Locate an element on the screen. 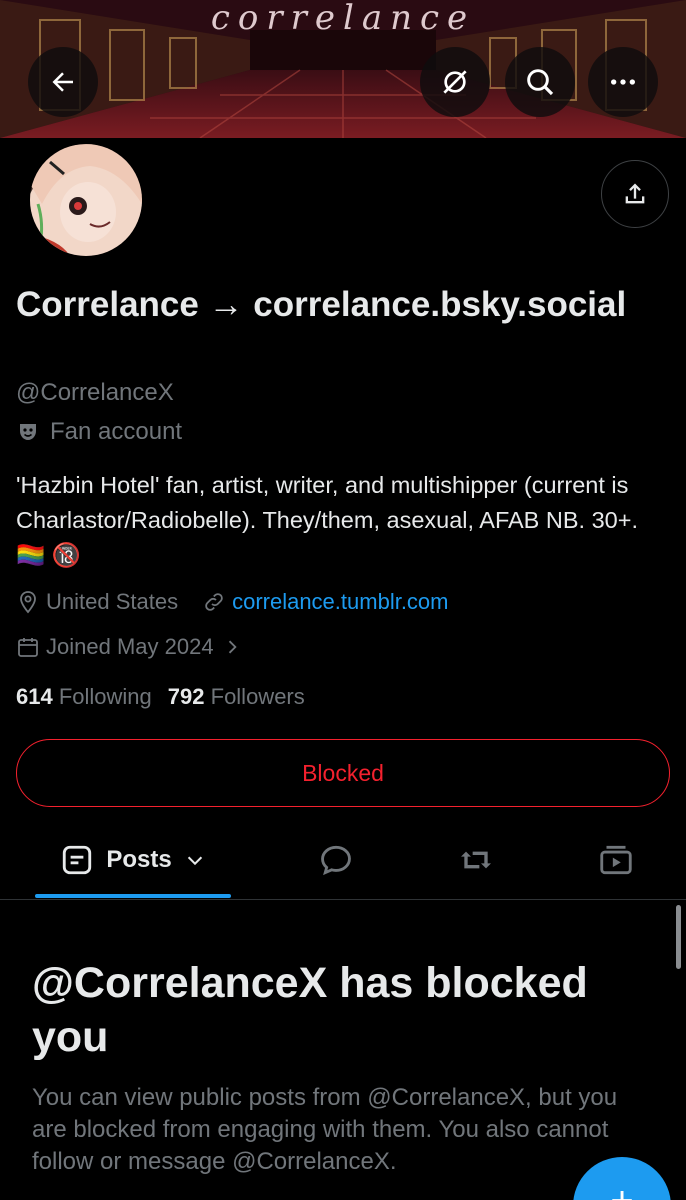  search-button is located at coordinates (540, 82).